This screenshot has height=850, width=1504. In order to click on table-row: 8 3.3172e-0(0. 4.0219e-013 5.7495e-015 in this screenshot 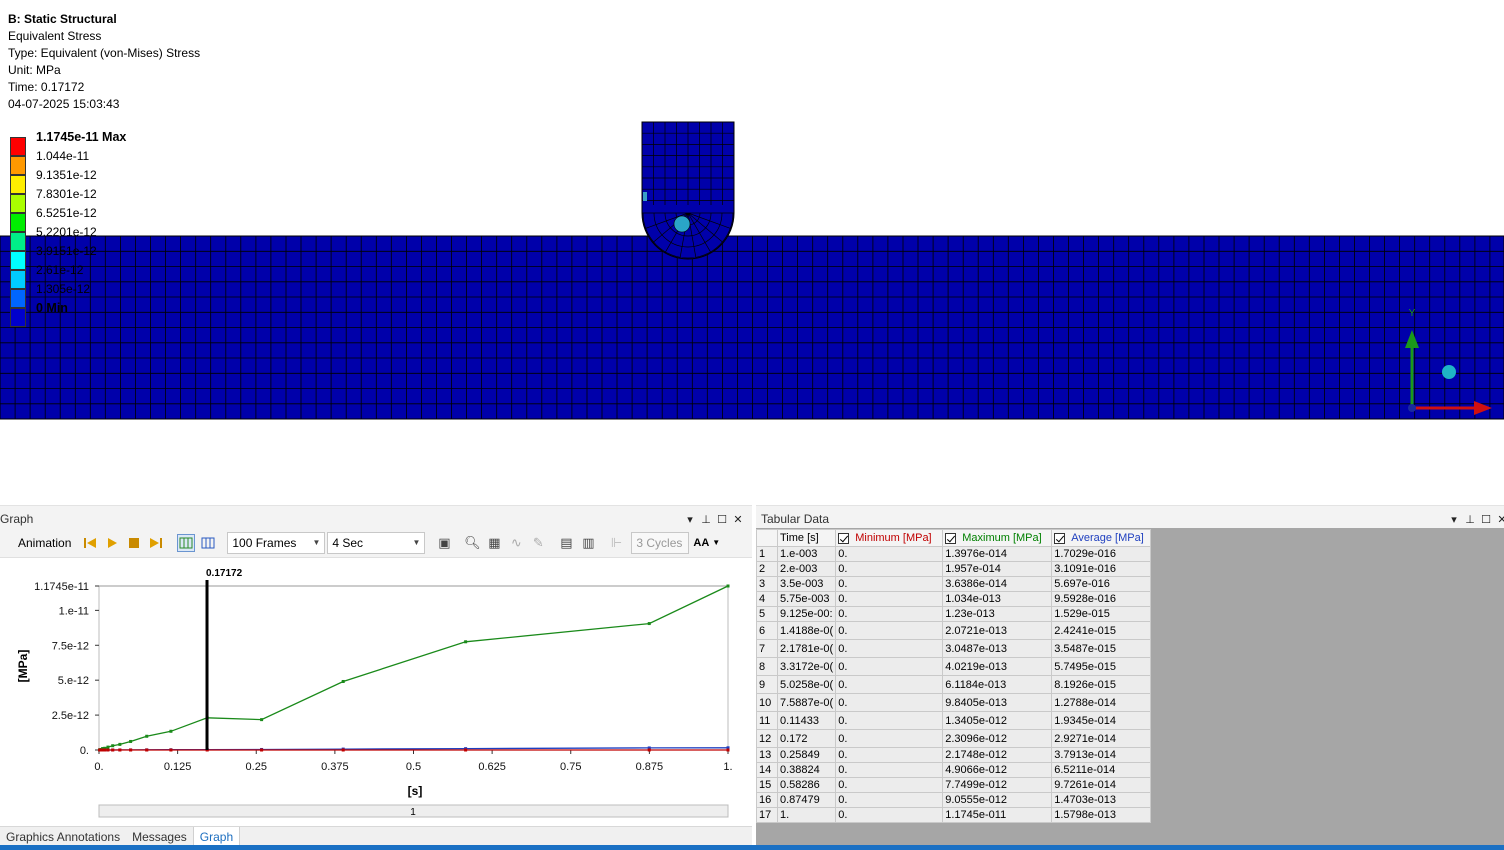, I will do `click(954, 666)`.